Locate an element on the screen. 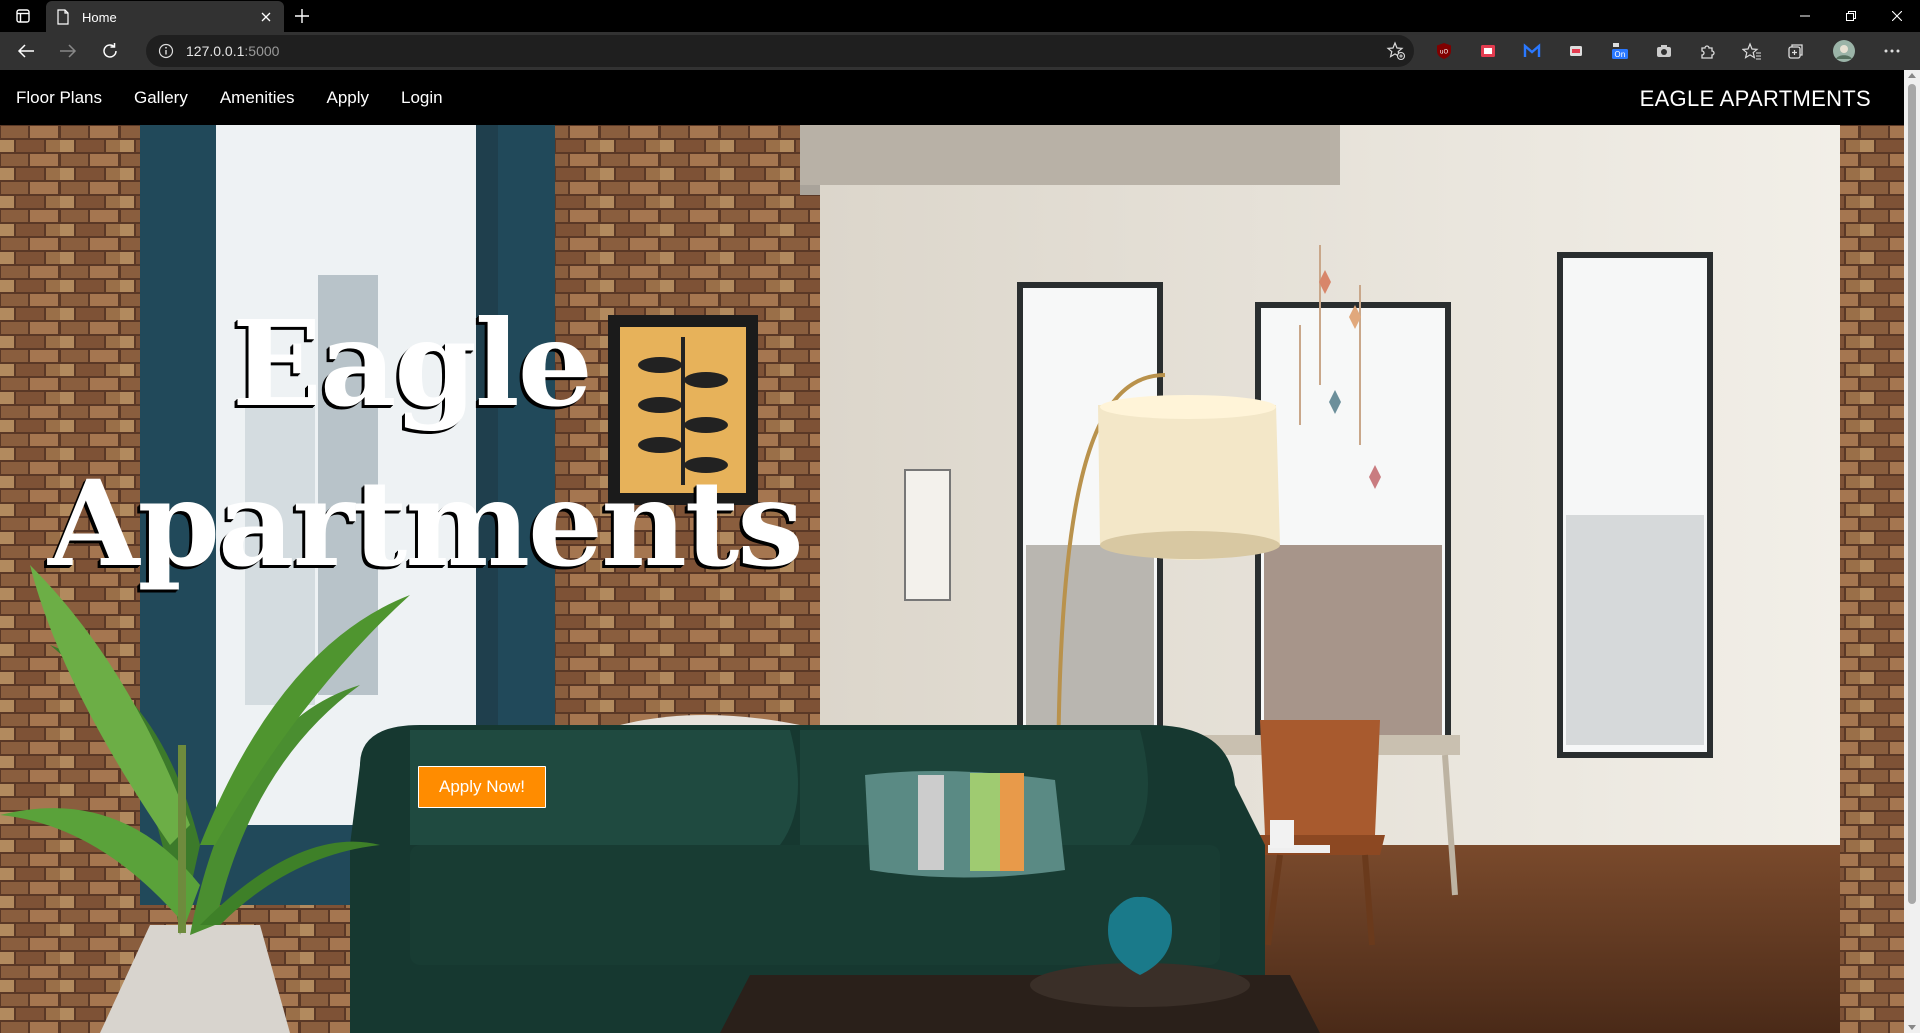  url-text: 127.0.0.1:5000 is located at coordinates (232, 51).